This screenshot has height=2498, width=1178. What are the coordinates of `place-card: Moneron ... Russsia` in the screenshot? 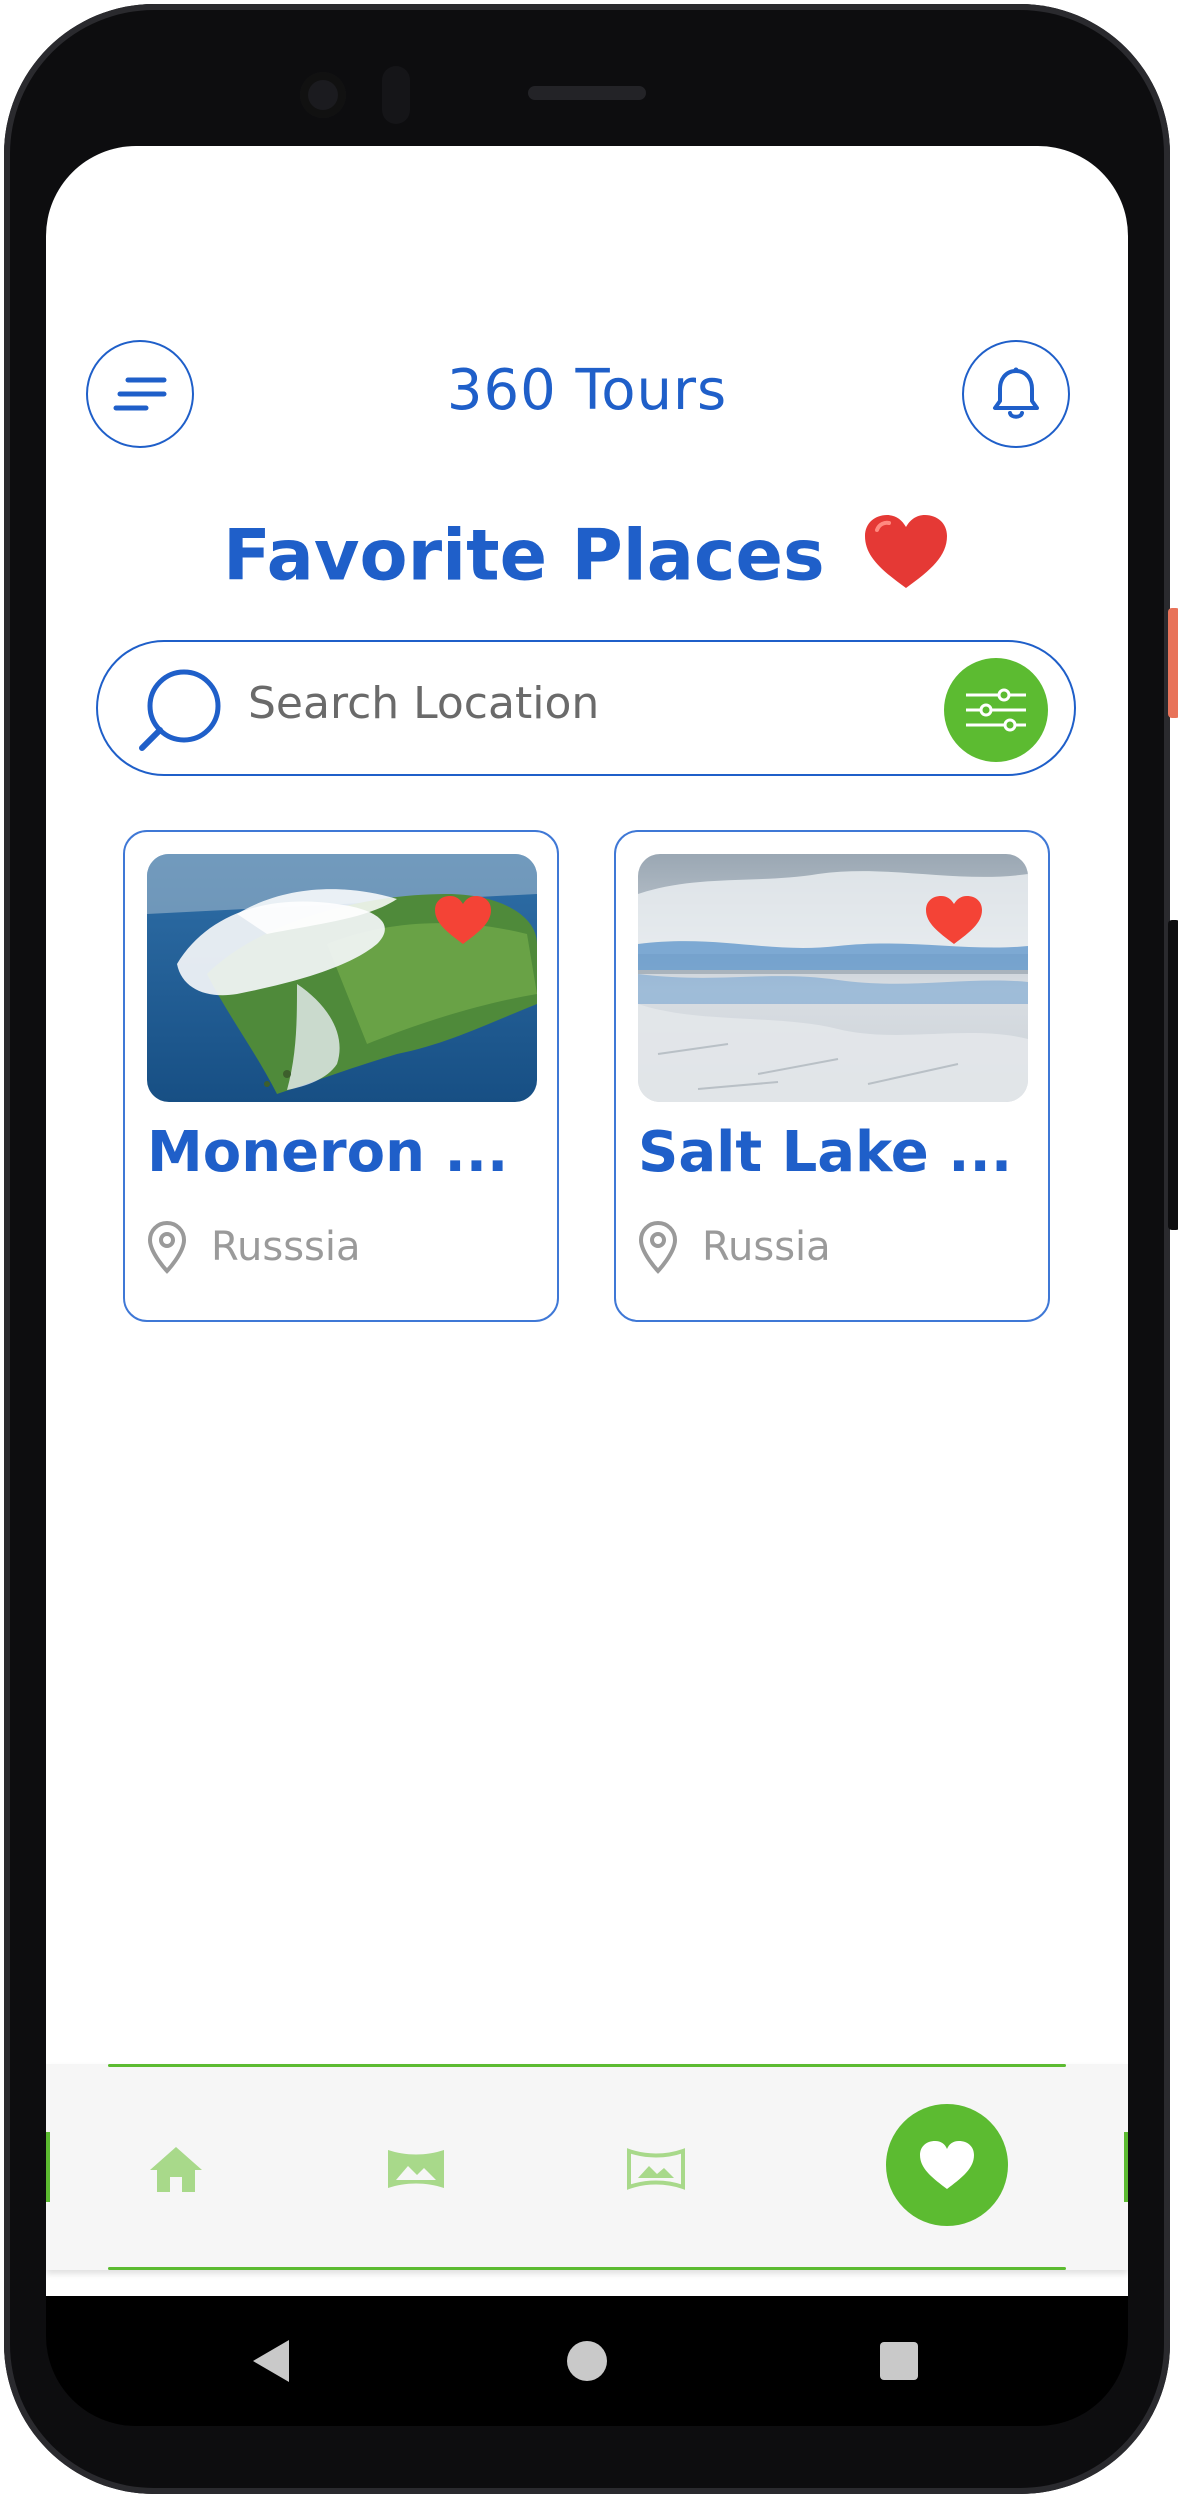 It's located at (341, 1076).